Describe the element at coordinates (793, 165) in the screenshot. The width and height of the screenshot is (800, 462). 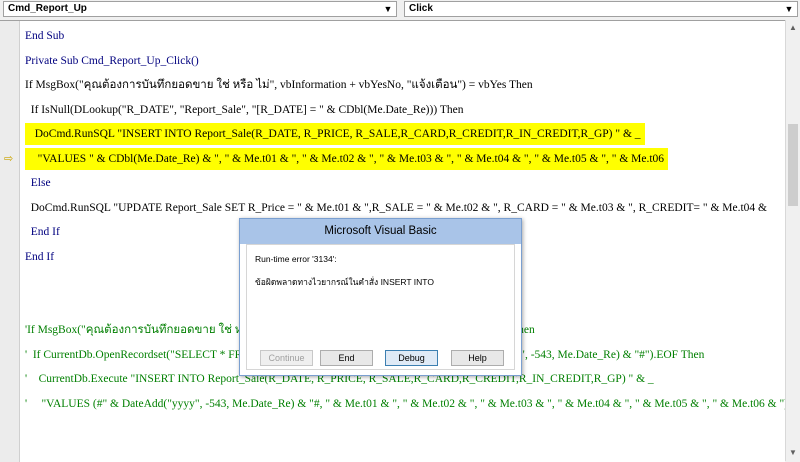
I see `scrollbar-thumb` at that location.